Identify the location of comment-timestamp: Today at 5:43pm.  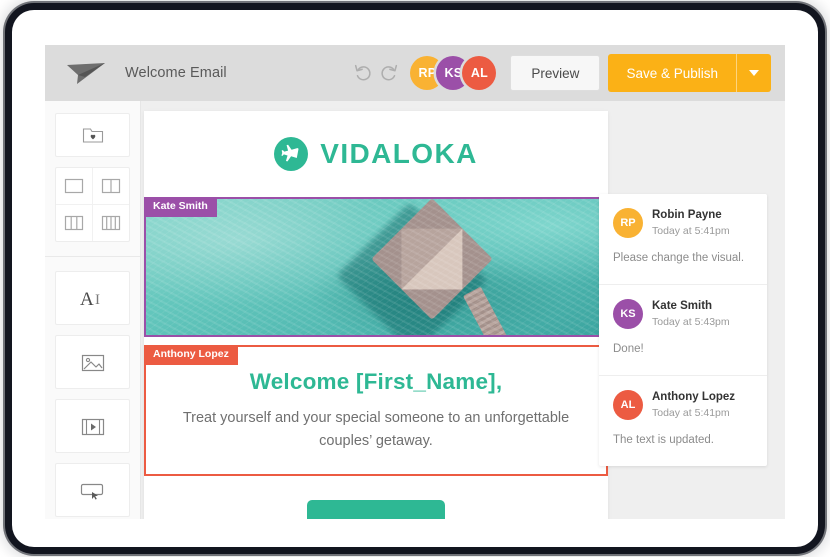
(691, 321).